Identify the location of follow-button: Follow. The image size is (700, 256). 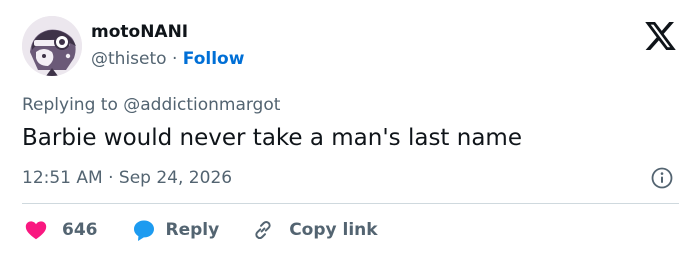
(214, 59).